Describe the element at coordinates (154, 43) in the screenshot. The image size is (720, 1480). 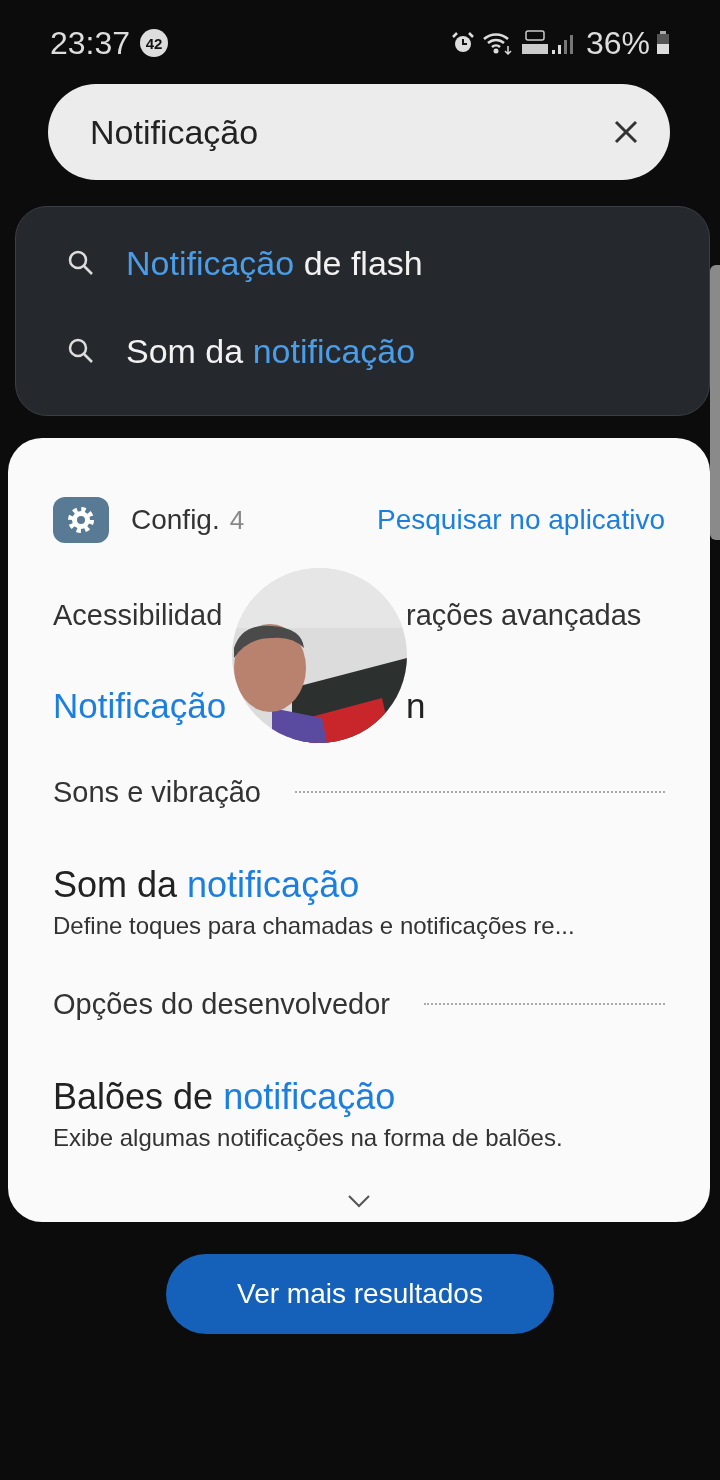
I see `notification-count: 42` at that location.